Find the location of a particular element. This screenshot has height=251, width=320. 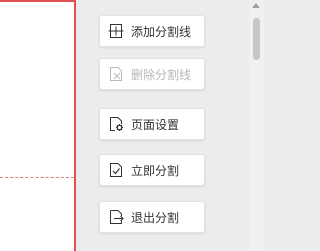

exit-split-label: 退出分割 is located at coordinates (155, 217).